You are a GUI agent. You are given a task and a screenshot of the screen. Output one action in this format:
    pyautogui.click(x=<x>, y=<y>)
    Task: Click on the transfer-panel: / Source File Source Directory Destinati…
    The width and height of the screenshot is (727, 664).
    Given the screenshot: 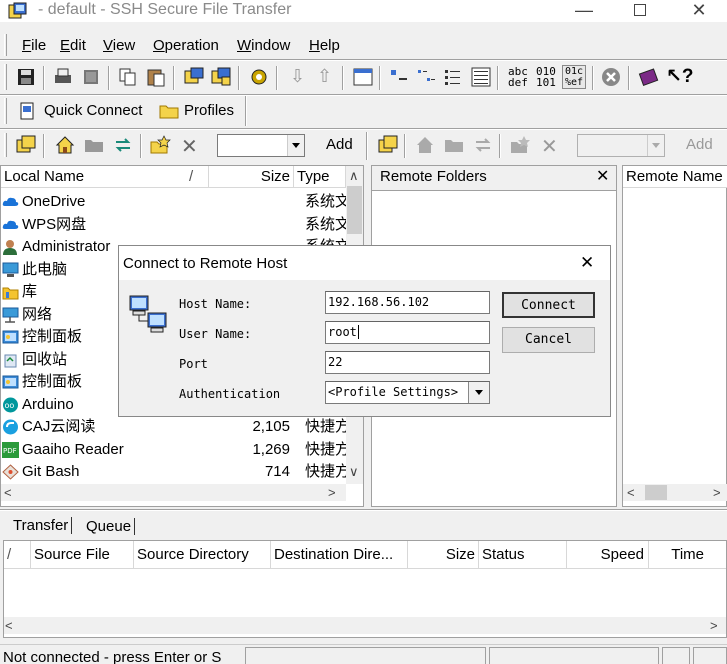 What is the action you would take?
    pyautogui.click(x=365, y=589)
    